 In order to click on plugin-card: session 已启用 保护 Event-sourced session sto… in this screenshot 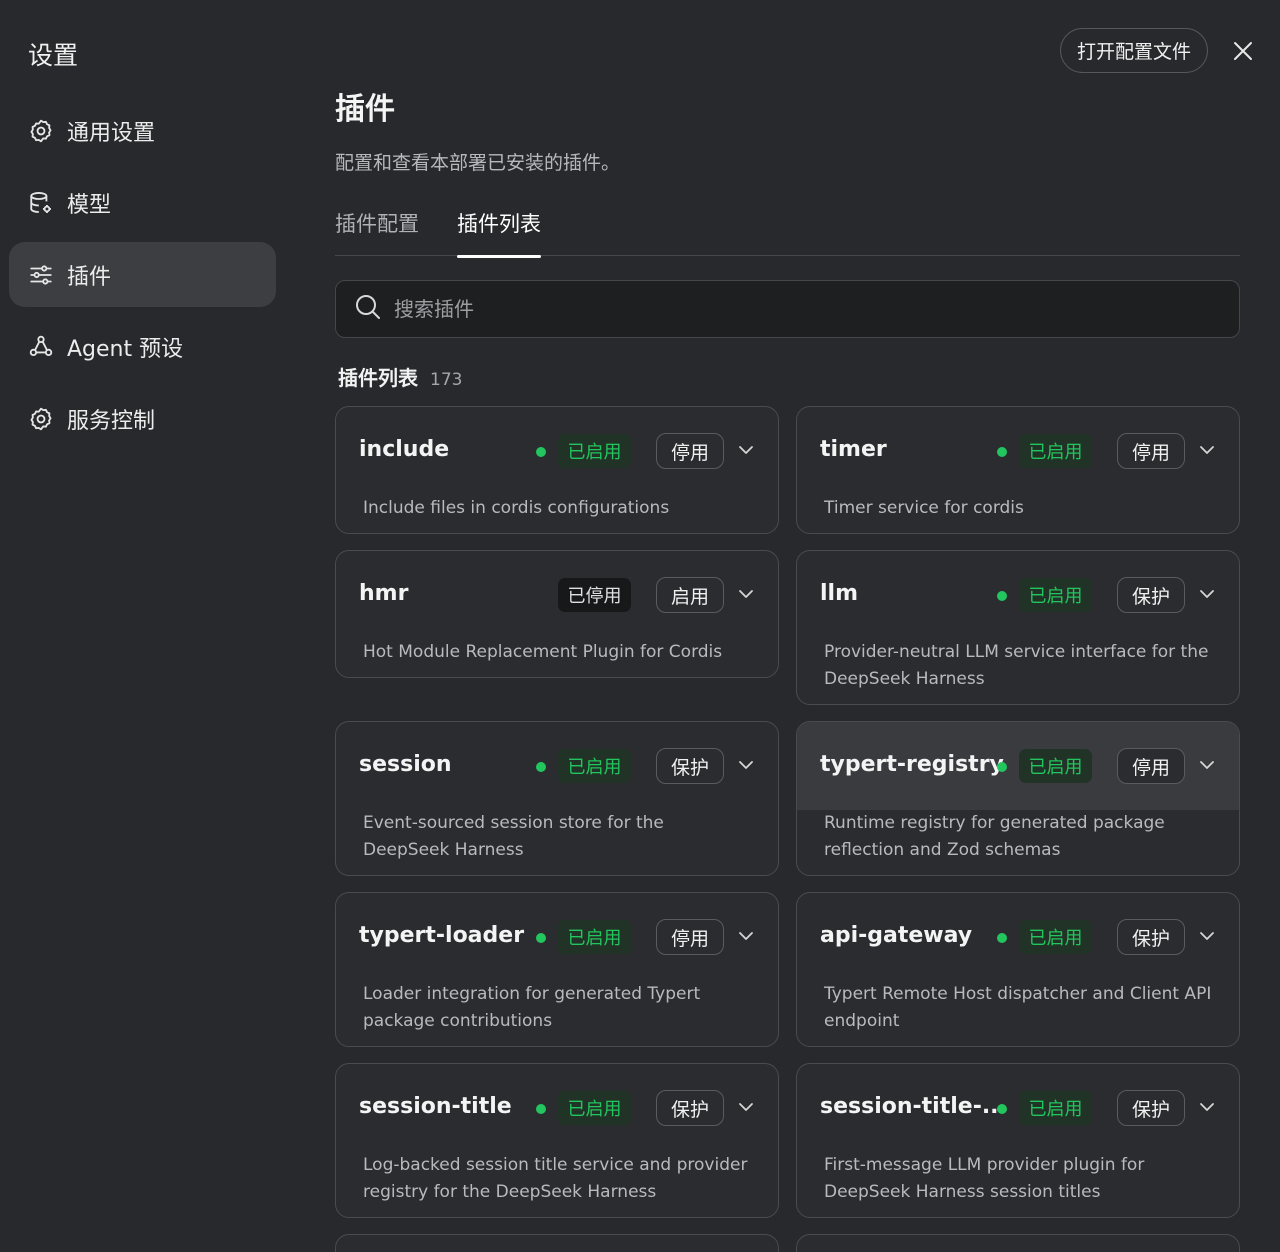, I will do `click(557, 798)`.